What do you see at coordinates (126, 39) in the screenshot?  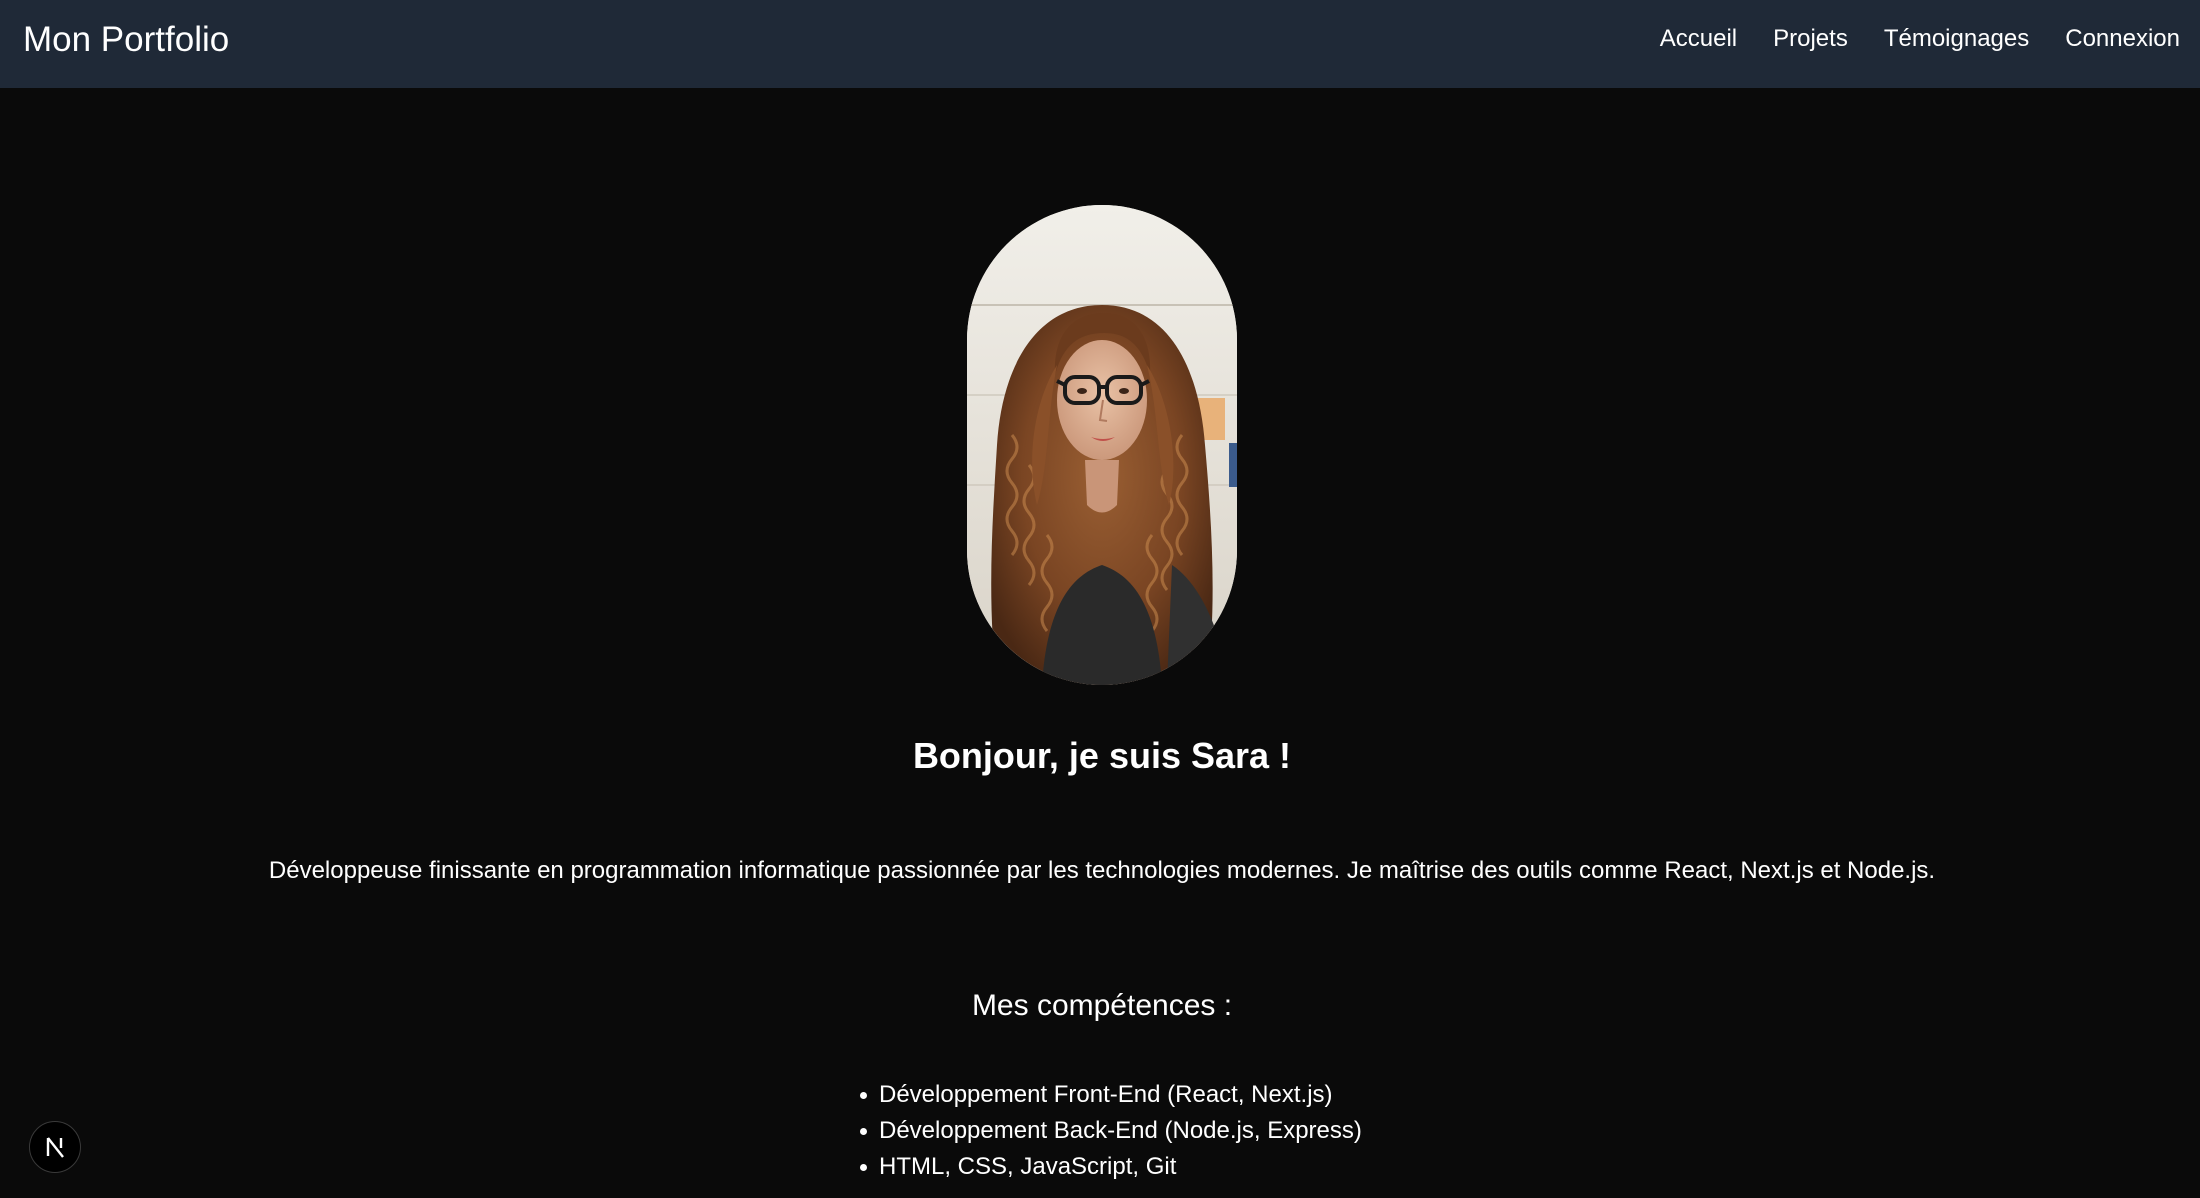 I see `site-brand: Mon Portfolio` at bounding box center [126, 39].